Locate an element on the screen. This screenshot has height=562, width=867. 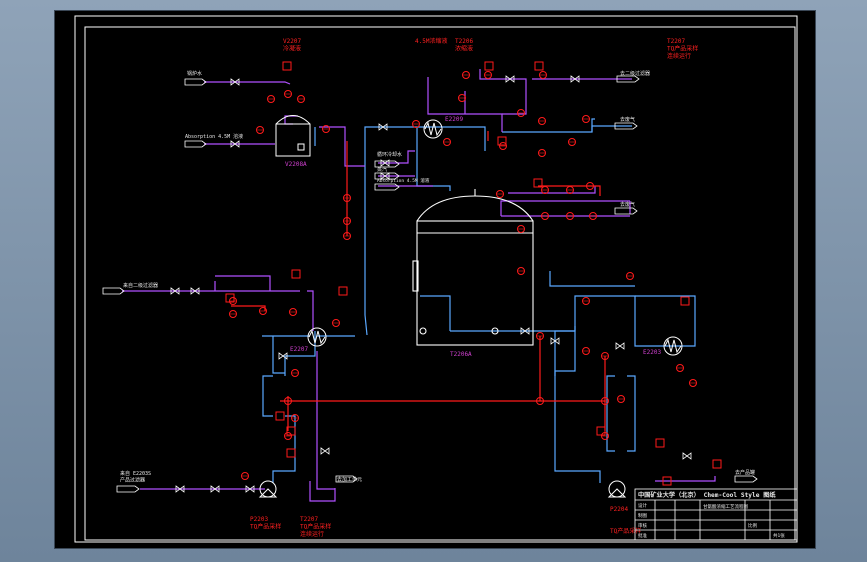
stream-right-mid-out-1: 去废气 is located at coordinates (627, 119).